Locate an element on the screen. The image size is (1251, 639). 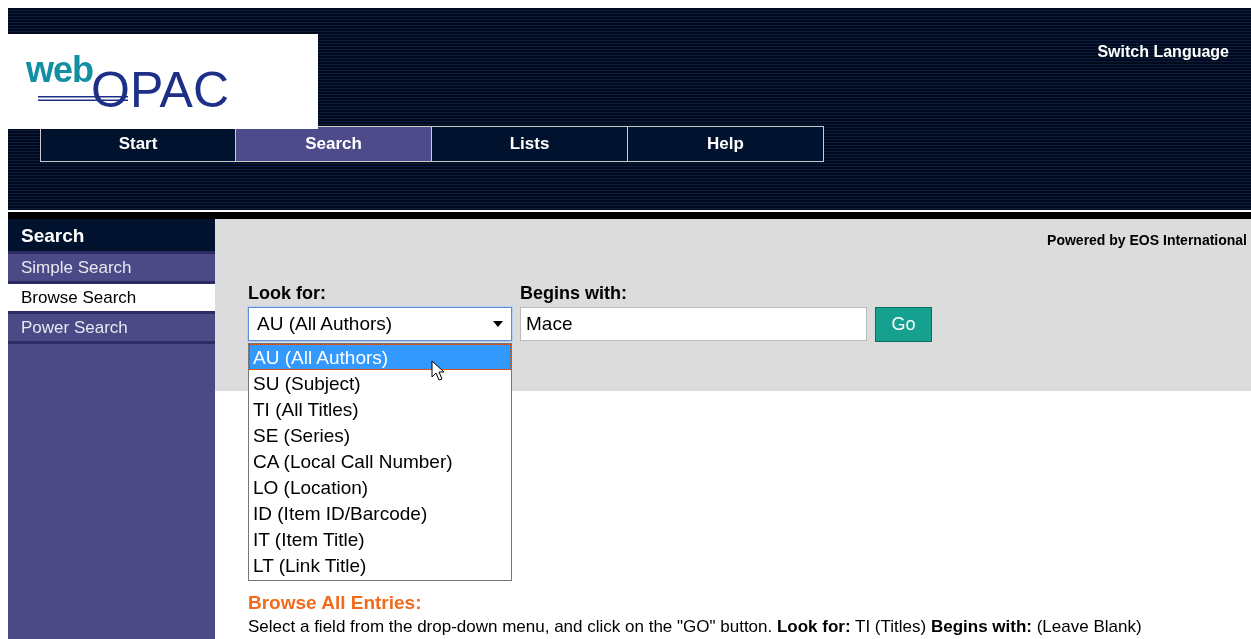
help-heading: Browse All Entries: is located at coordinates (335, 603).